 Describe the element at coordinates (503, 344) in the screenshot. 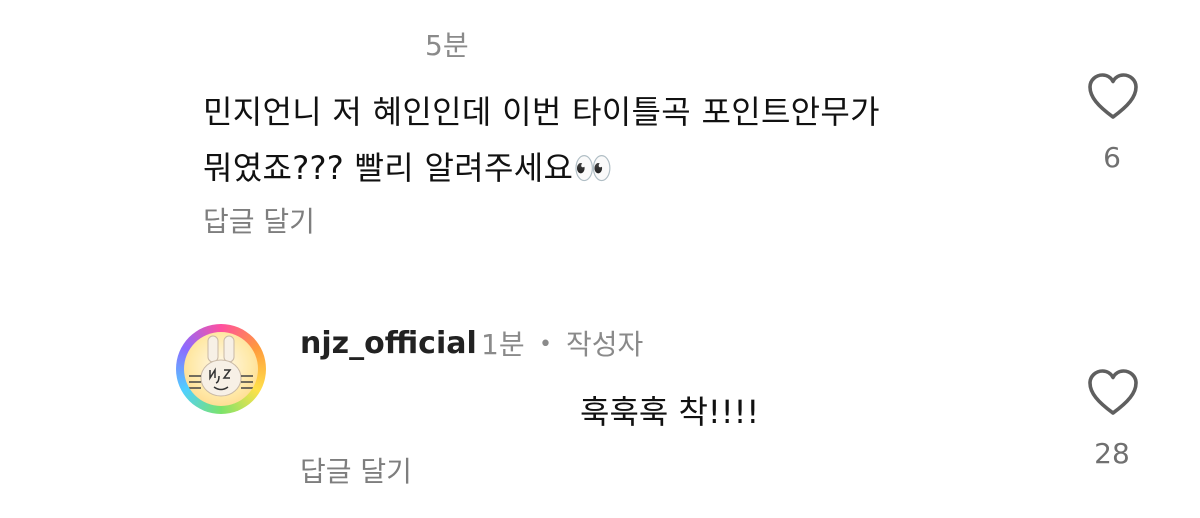

I see `comment-timestamp: 1분` at that location.